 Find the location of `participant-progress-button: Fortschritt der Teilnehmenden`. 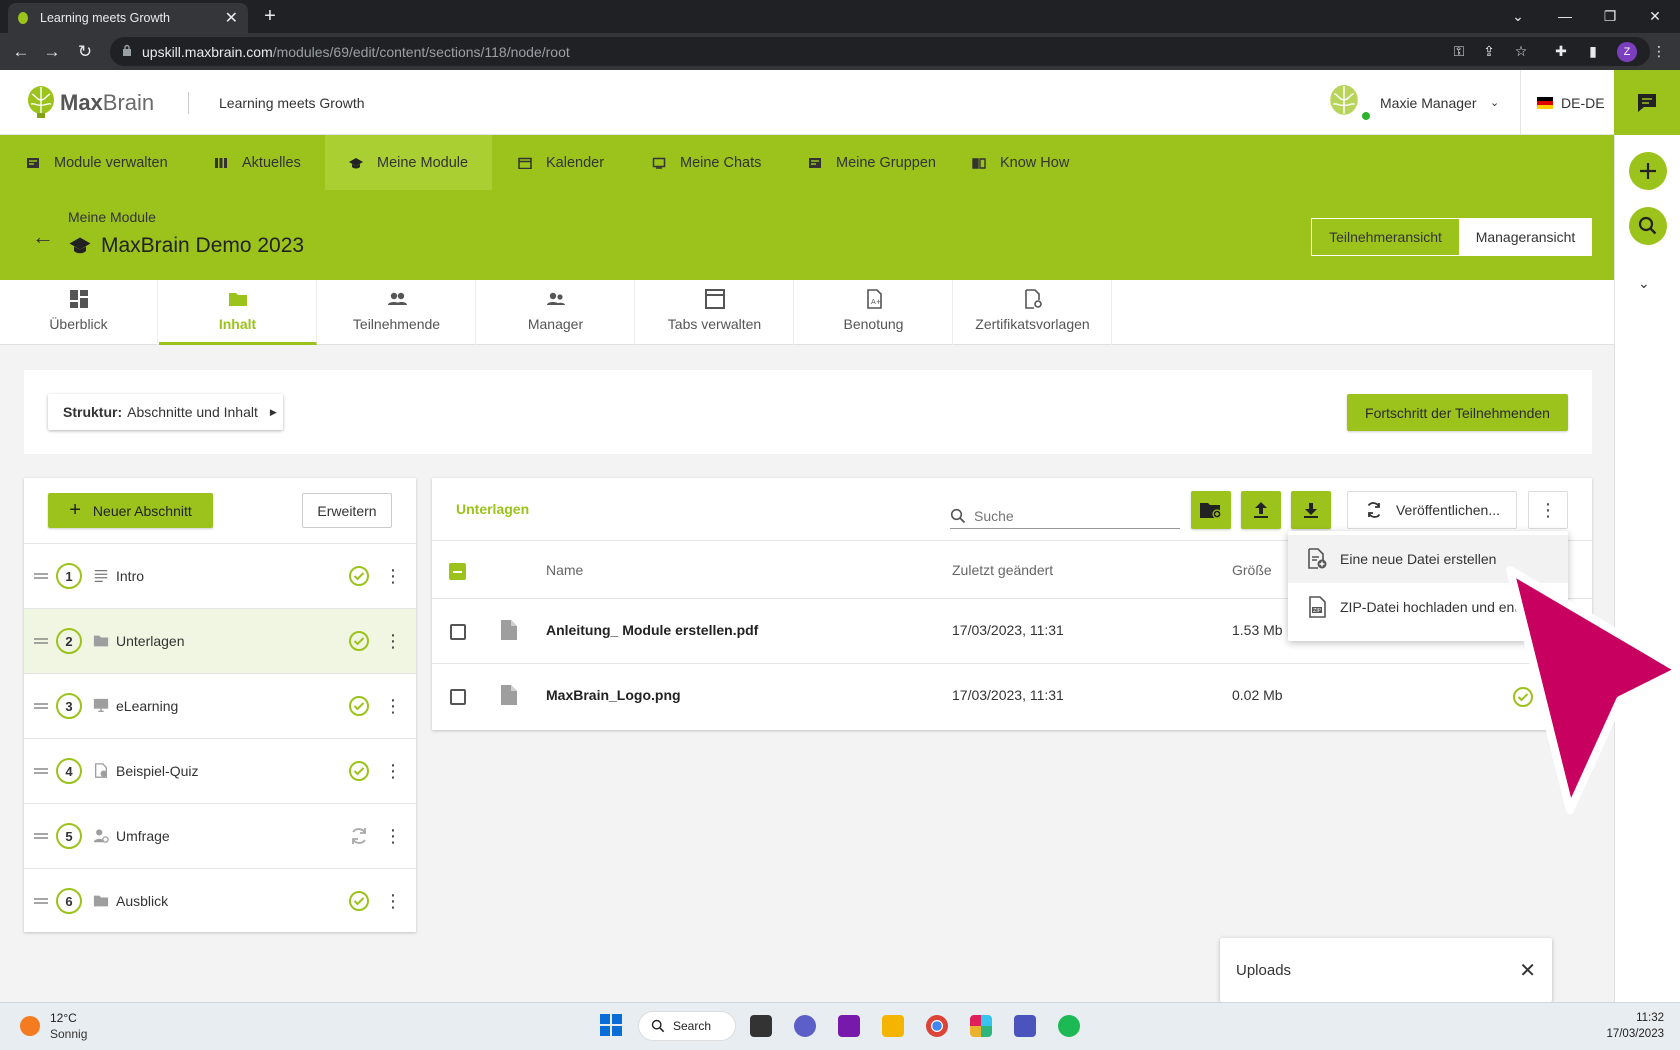

participant-progress-button: Fortschritt der Teilnehmenden is located at coordinates (1457, 412).